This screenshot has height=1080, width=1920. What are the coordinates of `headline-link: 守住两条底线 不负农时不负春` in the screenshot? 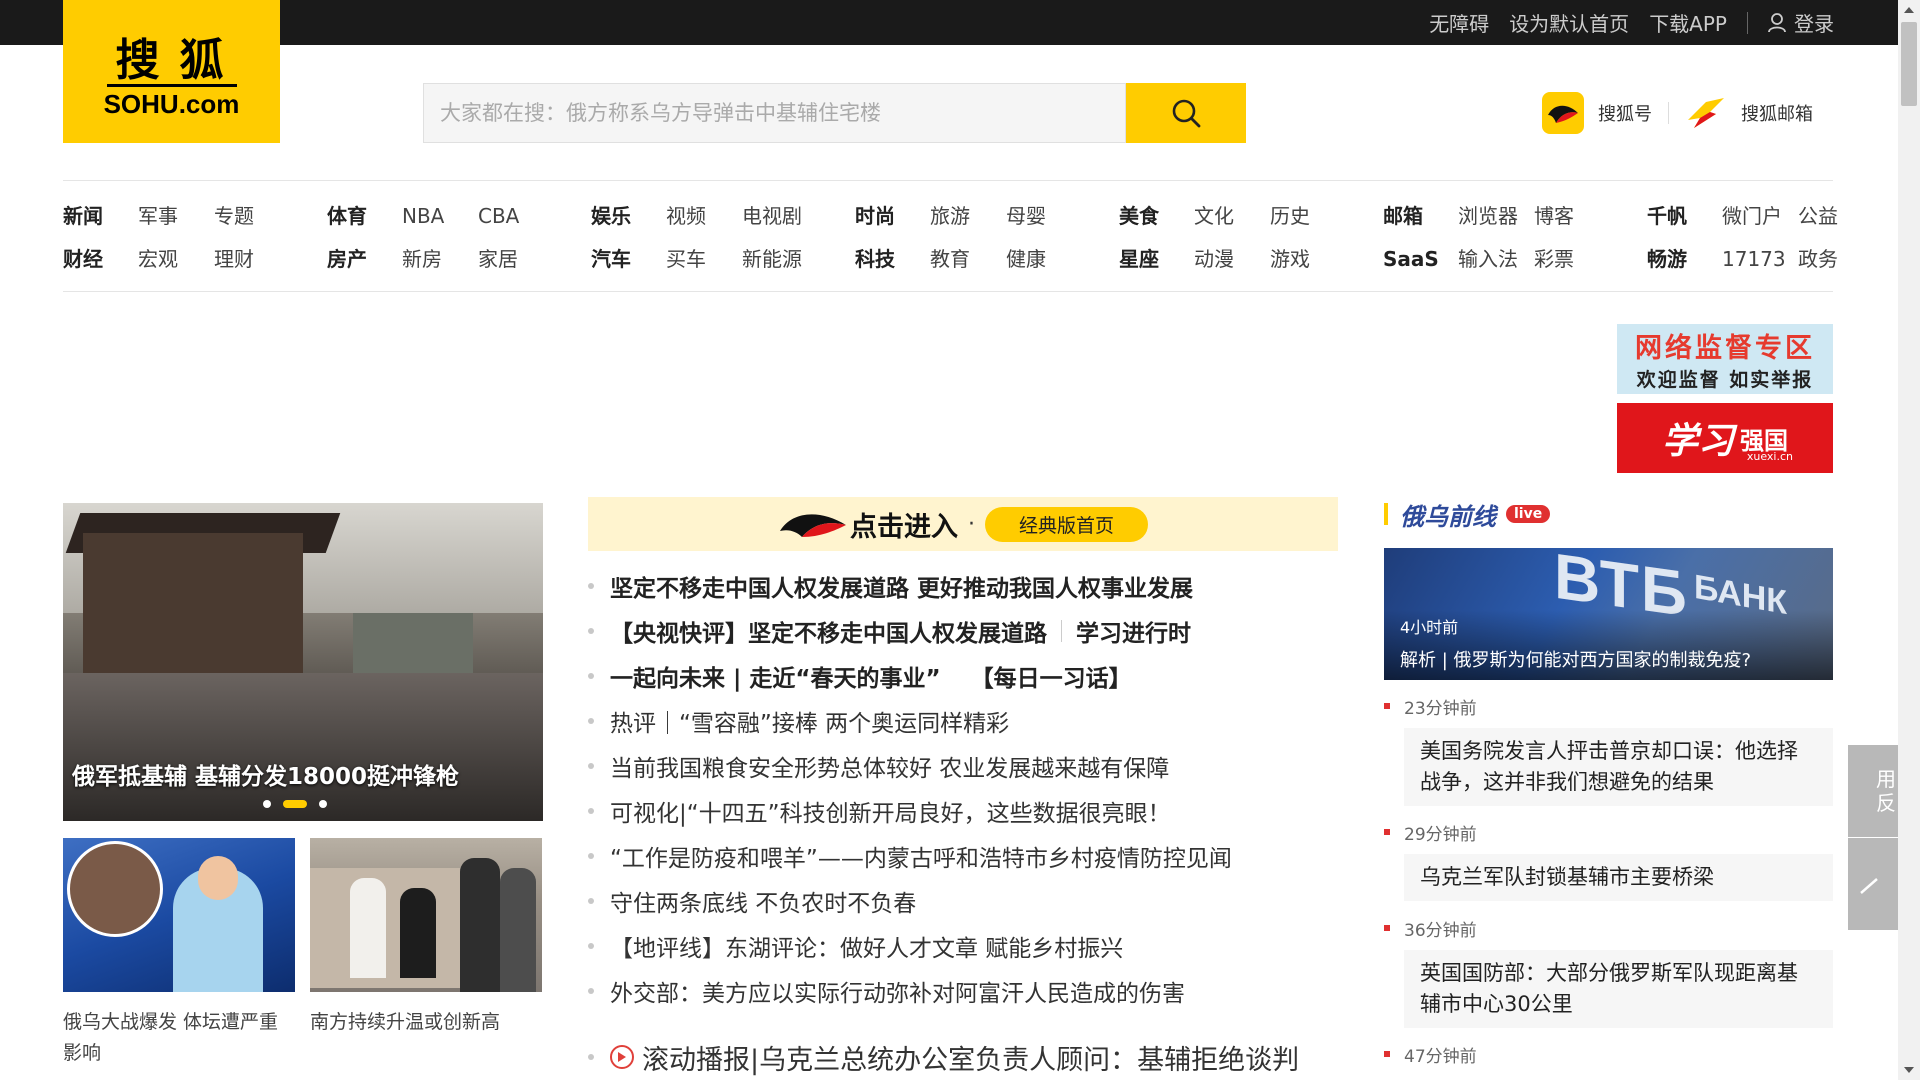 It's located at (763, 901).